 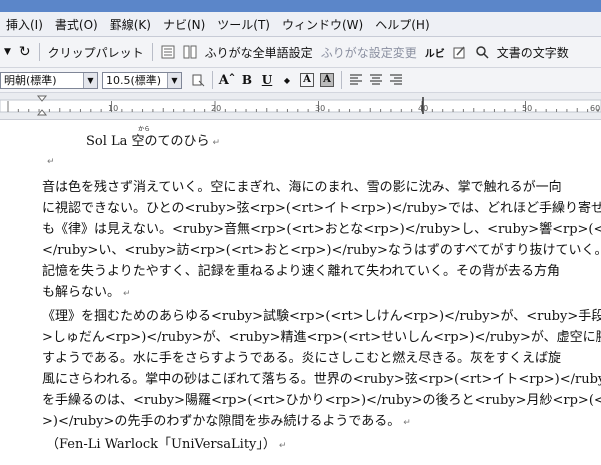 I want to click on search-icon, so click(x=482, y=52).